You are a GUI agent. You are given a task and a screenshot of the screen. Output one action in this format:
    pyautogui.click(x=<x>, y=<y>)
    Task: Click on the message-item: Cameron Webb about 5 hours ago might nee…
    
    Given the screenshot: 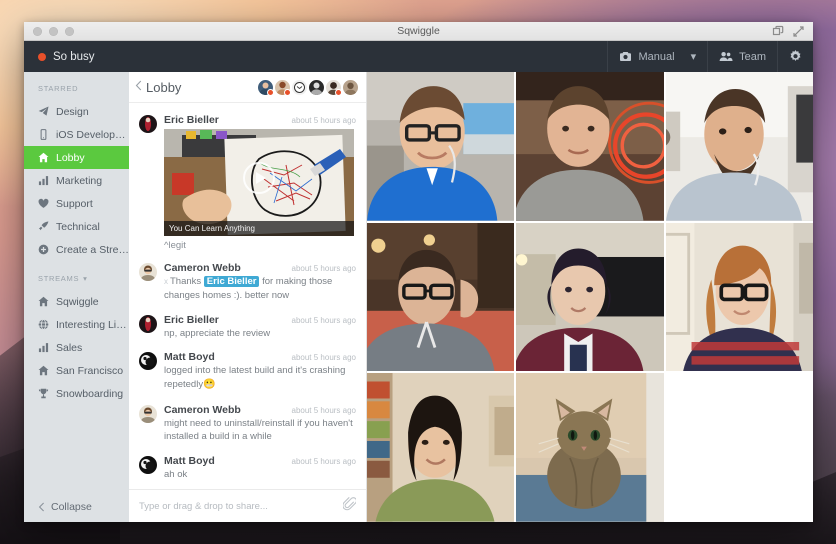 What is the action you would take?
    pyautogui.click(x=247, y=426)
    